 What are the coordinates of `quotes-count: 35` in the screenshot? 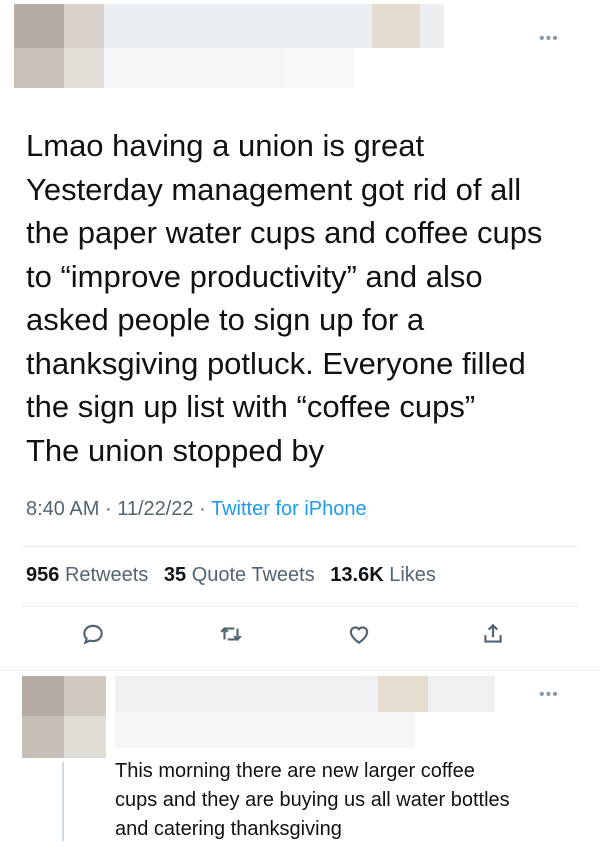 It's located at (175, 575).